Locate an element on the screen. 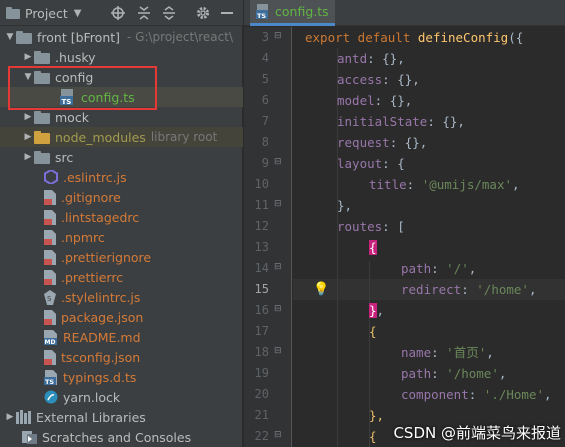 The image size is (565, 447). tree-item-src: ▶ src is located at coordinates (121, 157).